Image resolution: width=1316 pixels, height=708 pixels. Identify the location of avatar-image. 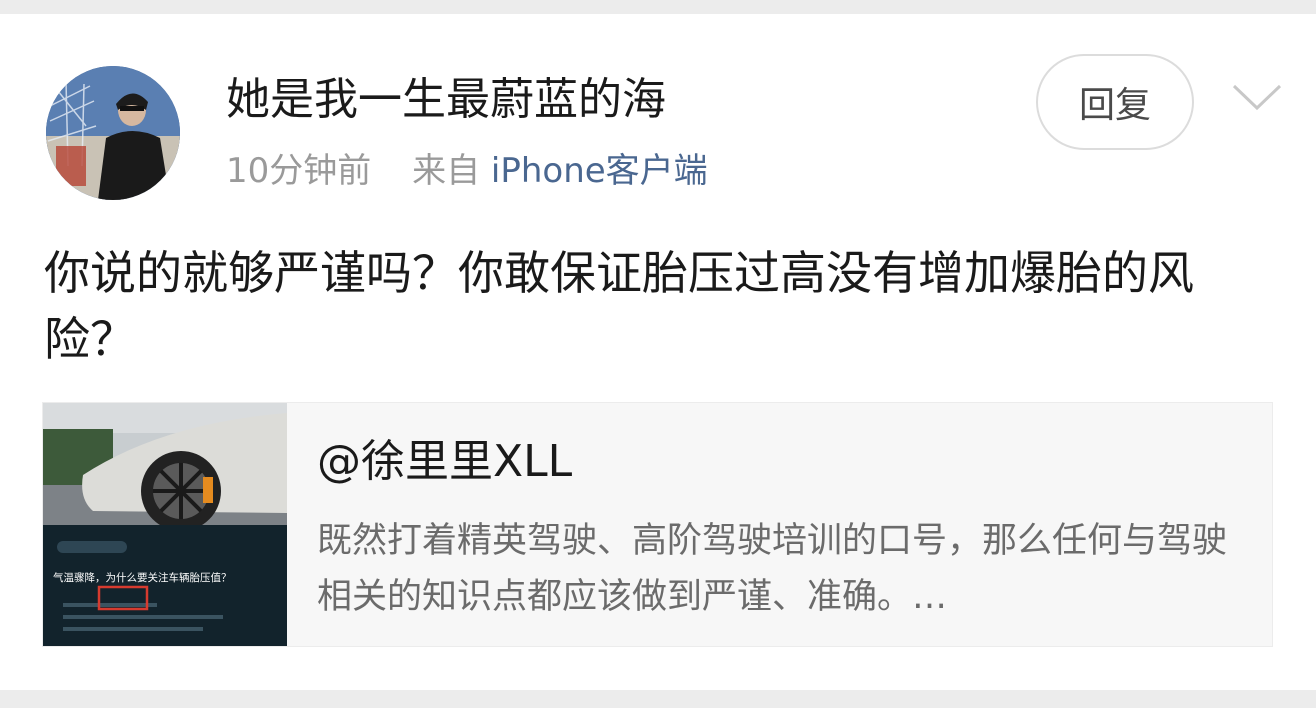
(113, 133).